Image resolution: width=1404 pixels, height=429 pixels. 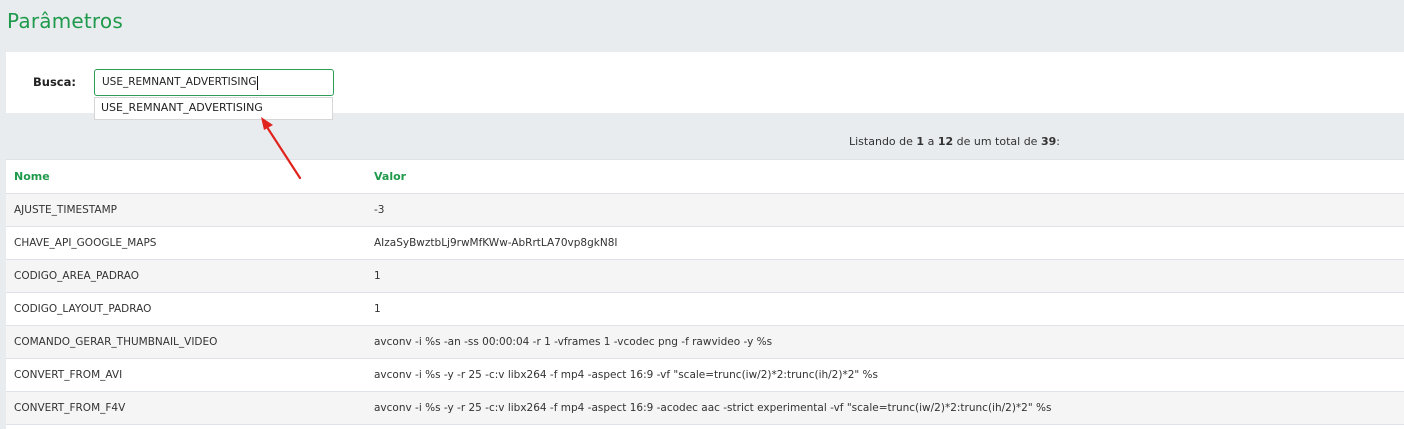 I want to click on table-row: CODIGO_LAYOUT_PADRAO 1, so click(x=705, y=309).